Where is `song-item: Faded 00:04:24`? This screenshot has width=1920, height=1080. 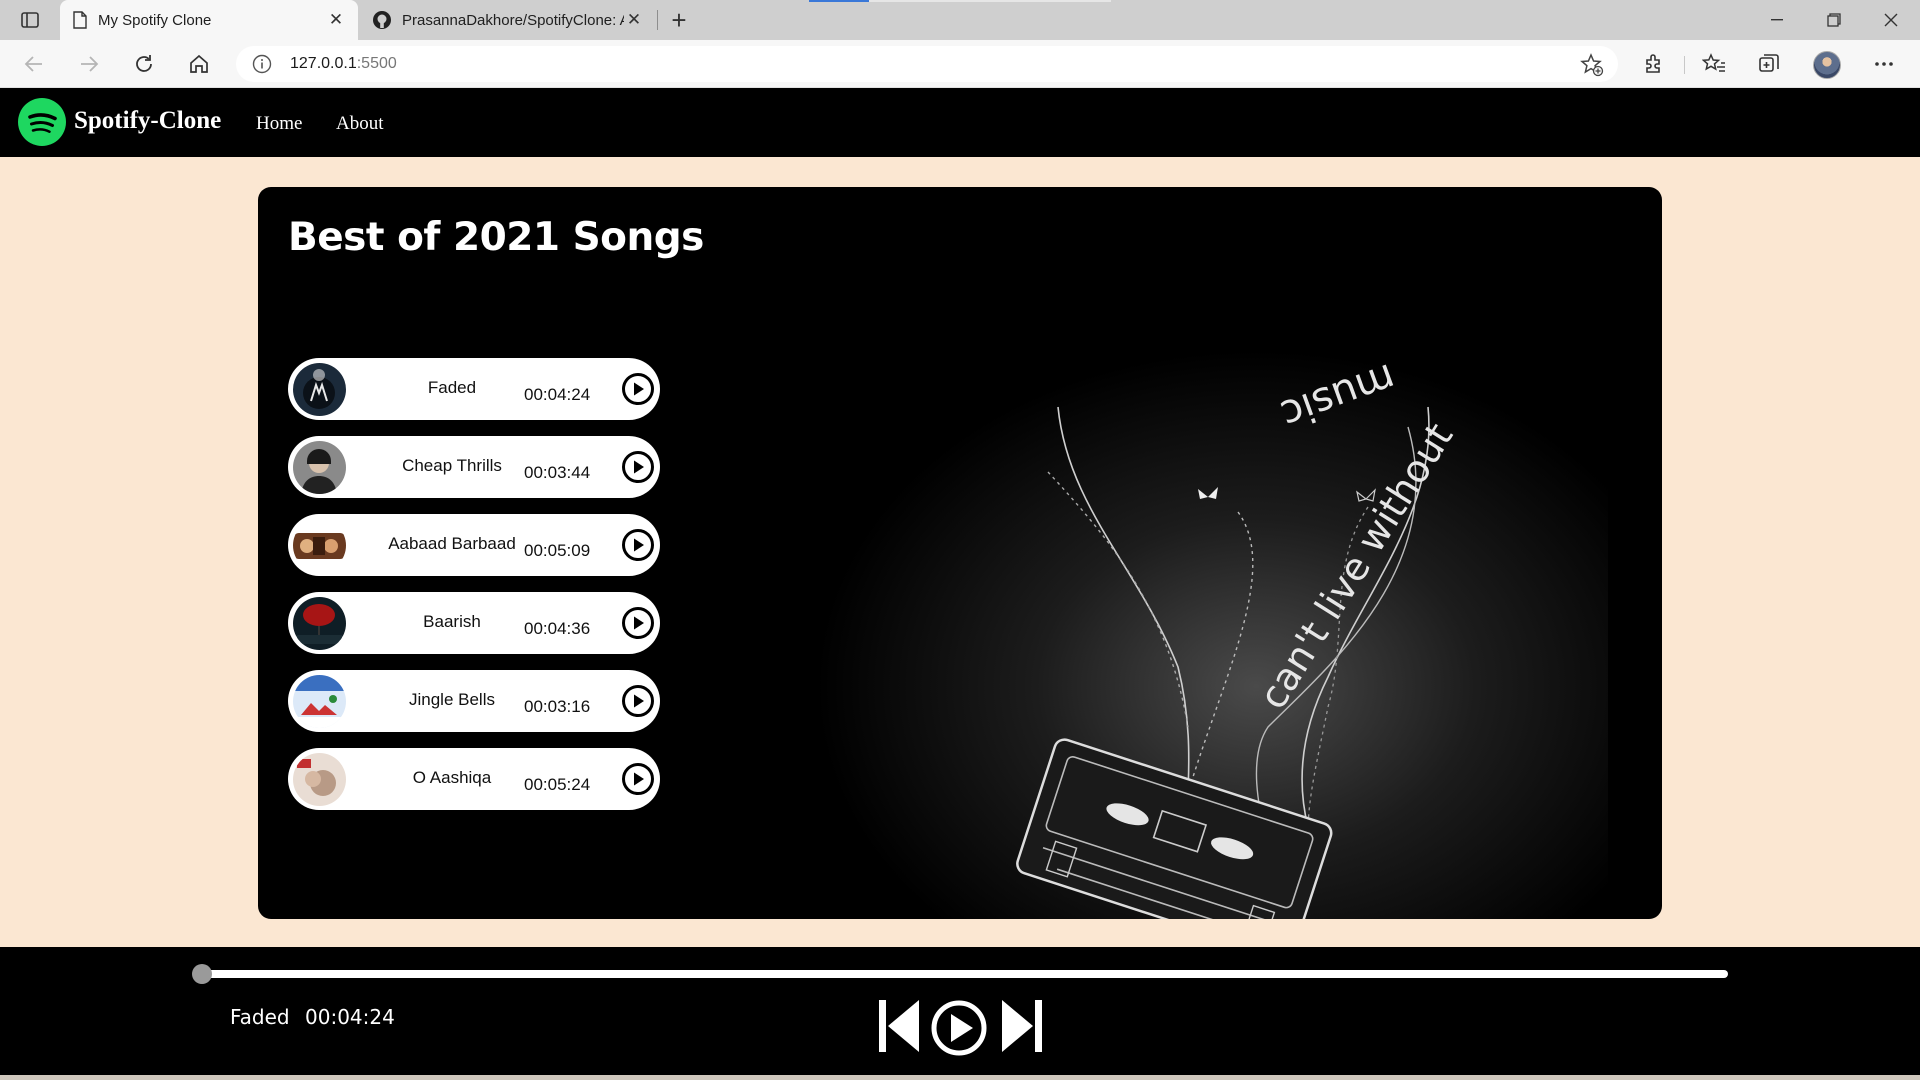
song-item: Faded 00:04:24 is located at coordinates (474, 389).